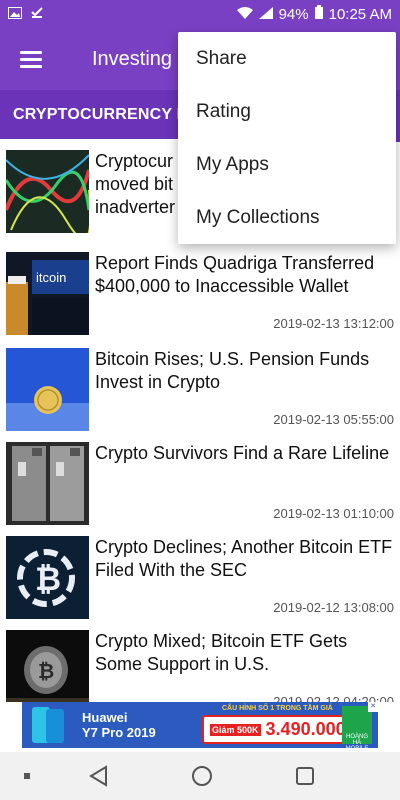  I want to click on timestamp: 2019-02-12 13:08:00, so click(333, 607).